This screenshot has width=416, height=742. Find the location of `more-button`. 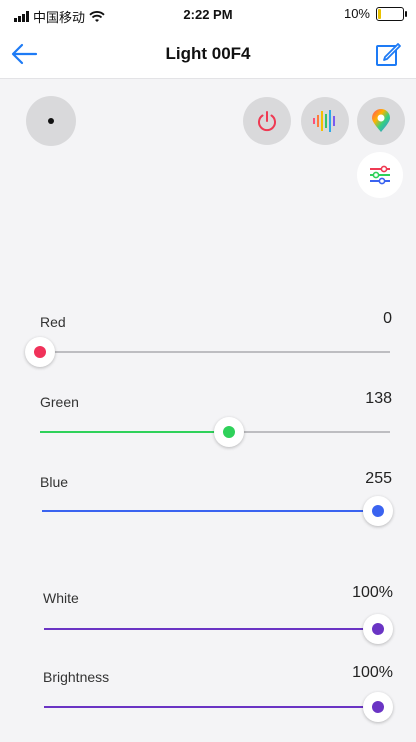

more-button is located at coordinates (51, 121).